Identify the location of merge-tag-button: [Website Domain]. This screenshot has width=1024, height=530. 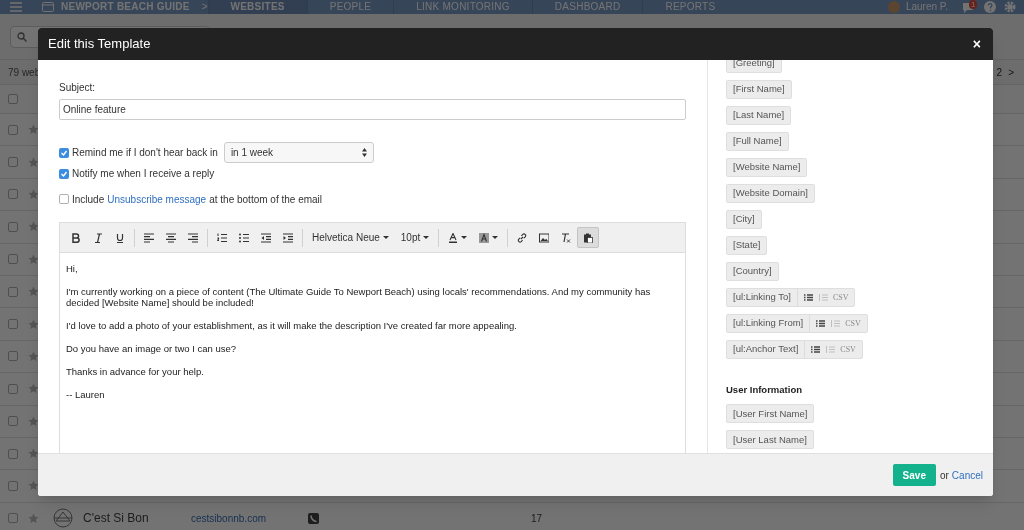
(770, 193).